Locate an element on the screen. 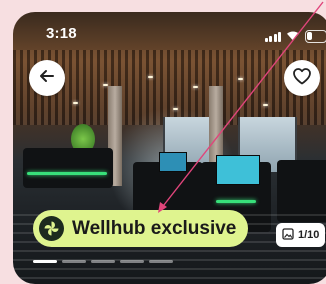 The width and height of the screenshot is (326, 284). arrow-left-icon is located at coordinates (47, 78).